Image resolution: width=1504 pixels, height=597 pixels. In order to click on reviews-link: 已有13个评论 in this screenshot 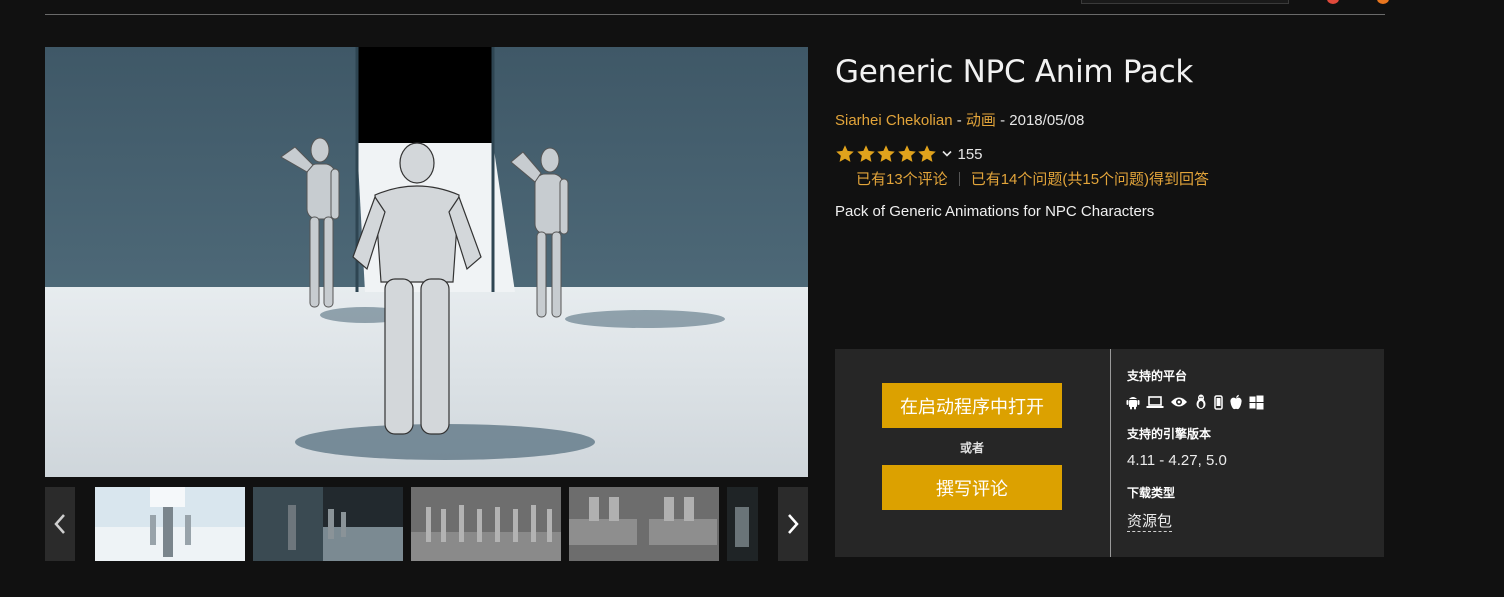, I will do `click(902, 178)`.